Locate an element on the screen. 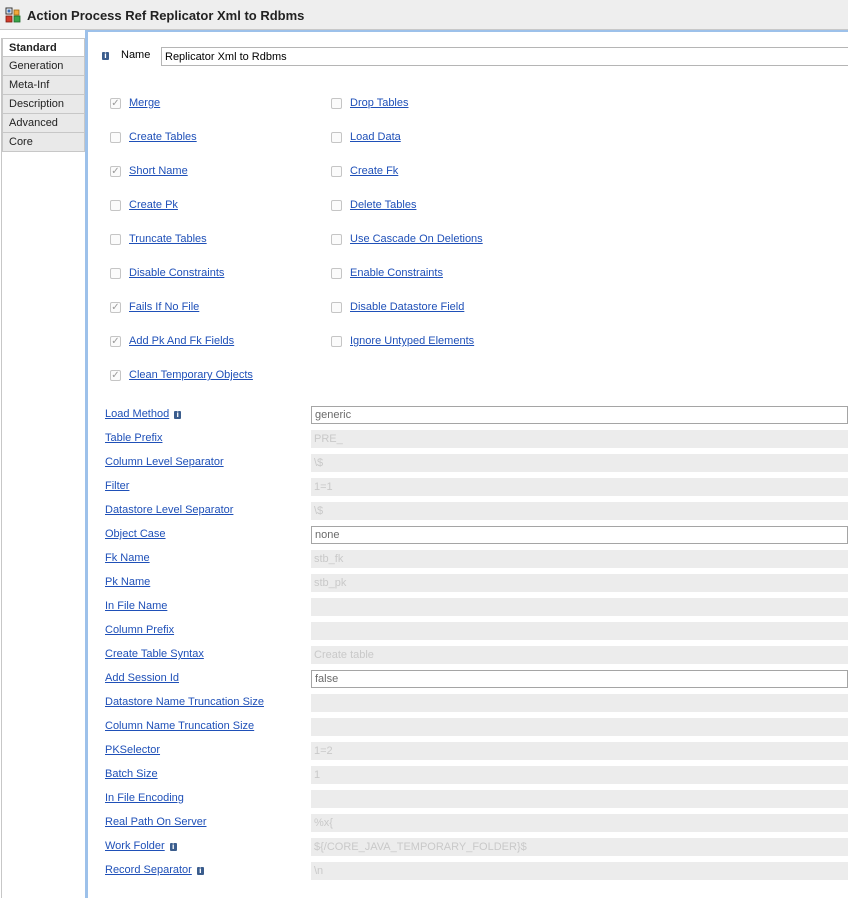 Image resolution: width=848 pixels, height=898 pixels. in-file-name-label: In File Name is located at coordinates (136, 606).